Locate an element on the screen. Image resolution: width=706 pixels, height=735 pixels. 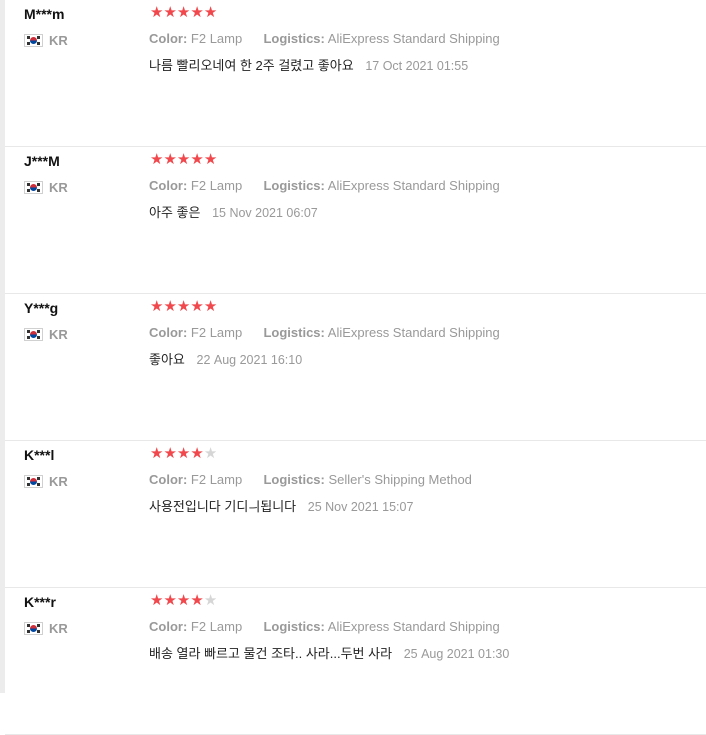
review-date: 15 Nov 2021 06:07 is located at coordinates (265, 213).